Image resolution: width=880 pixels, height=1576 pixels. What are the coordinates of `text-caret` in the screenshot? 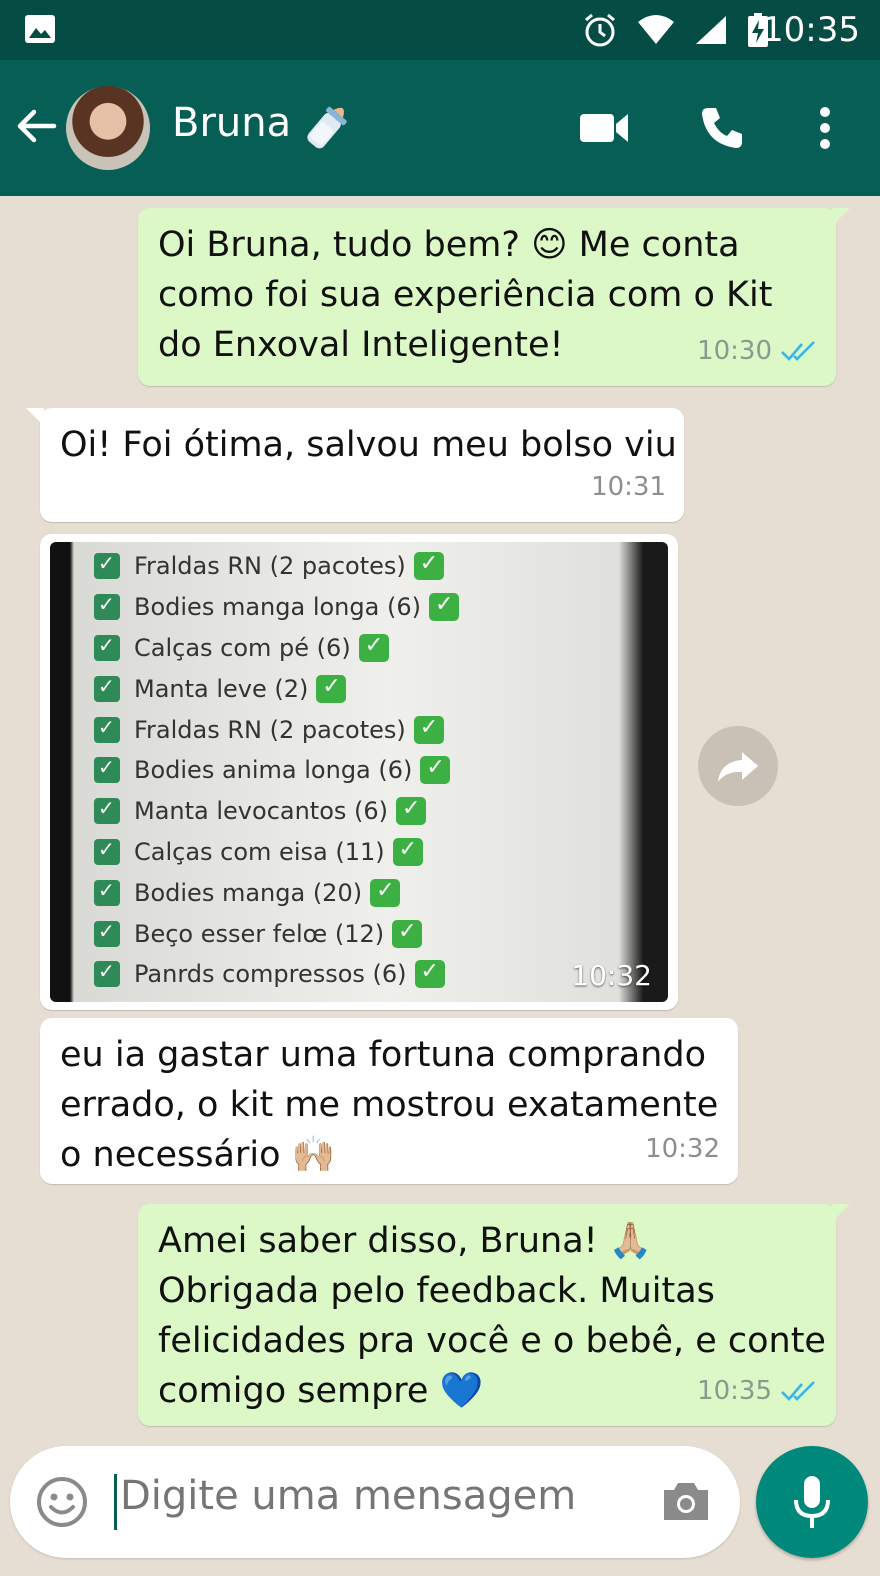 It's located at (115, 1502).